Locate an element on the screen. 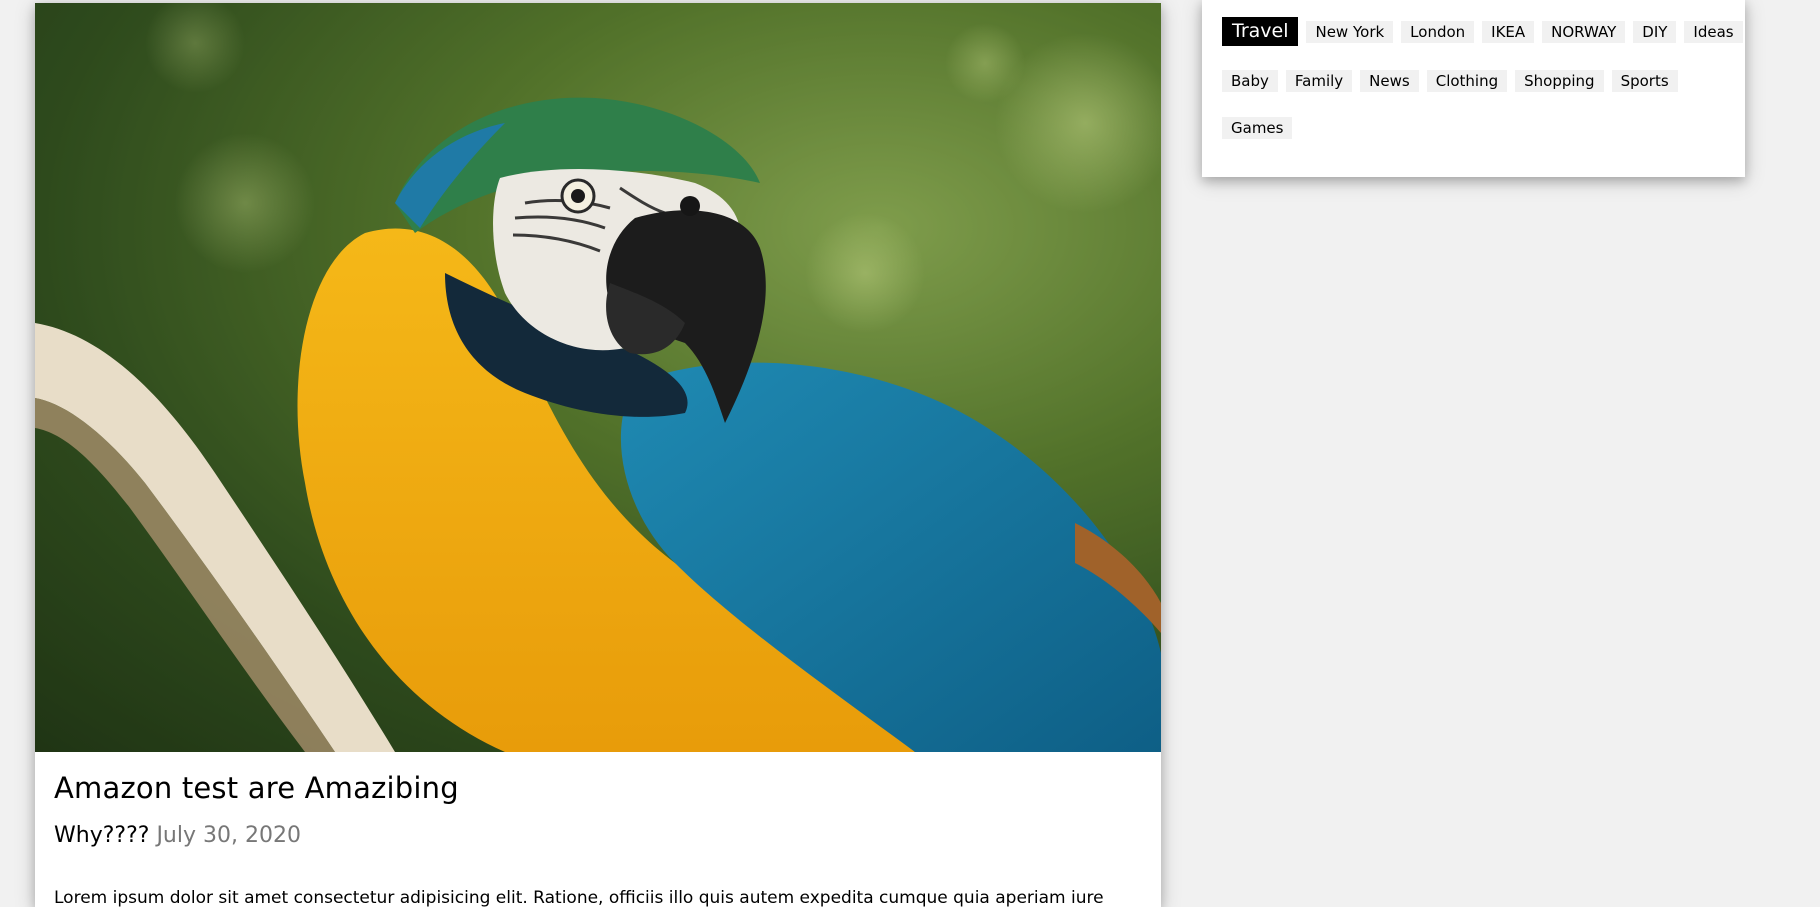  tag-sports: Sports is located at coordinates (1644, 81).